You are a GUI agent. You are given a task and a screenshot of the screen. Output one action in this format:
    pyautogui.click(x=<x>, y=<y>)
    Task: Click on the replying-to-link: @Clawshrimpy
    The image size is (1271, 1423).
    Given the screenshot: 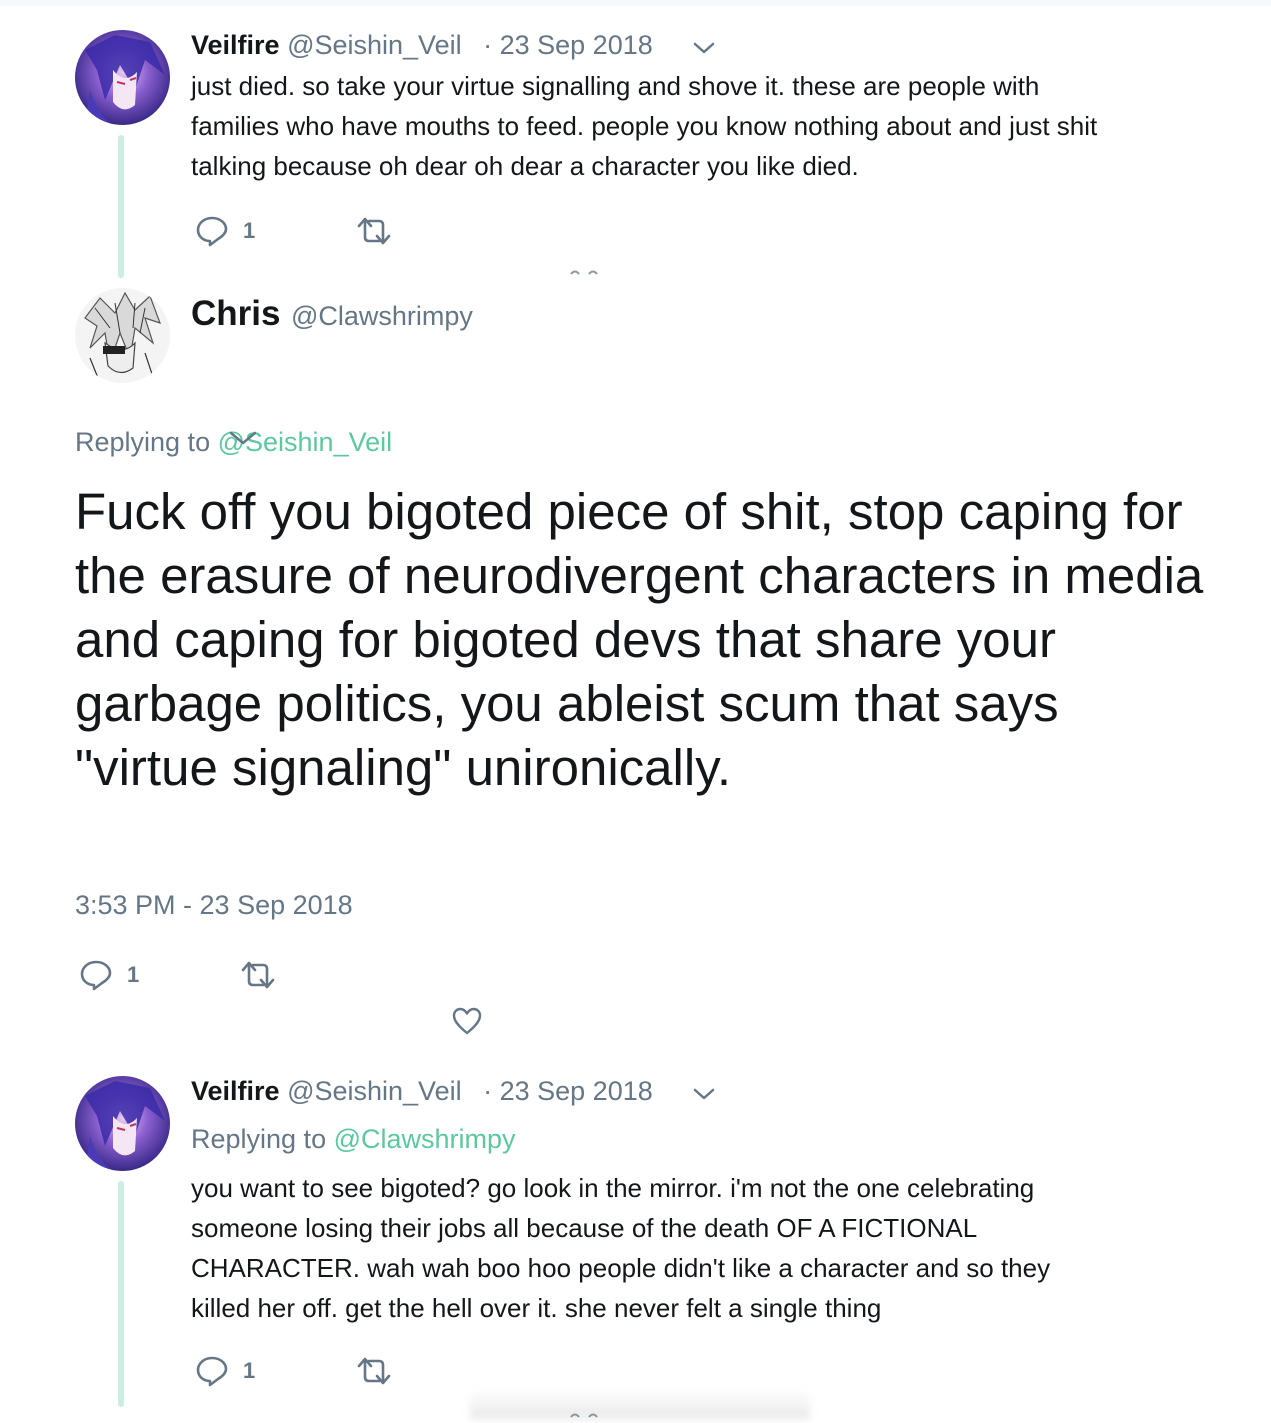 What is the action you would take?
    pyautogui.click(x=425, y=1139)
    